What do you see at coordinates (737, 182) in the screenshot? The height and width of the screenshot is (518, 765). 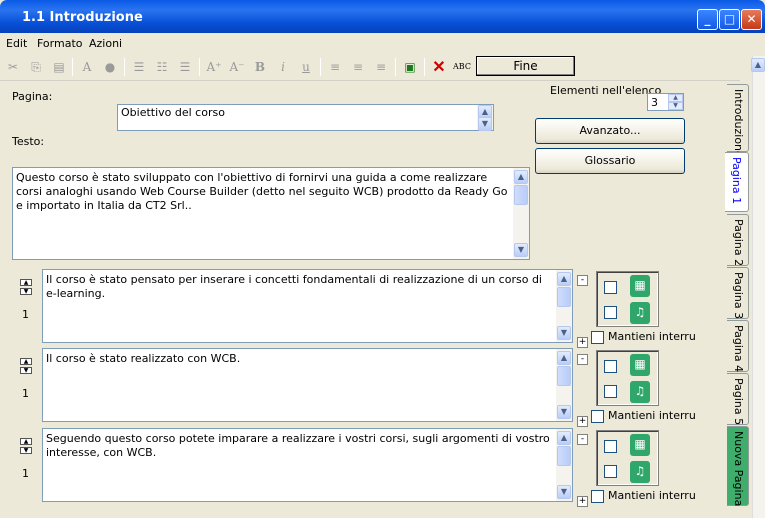 I see `tab-pagina-1: Pagina 1` at bounding box center [737, 182].